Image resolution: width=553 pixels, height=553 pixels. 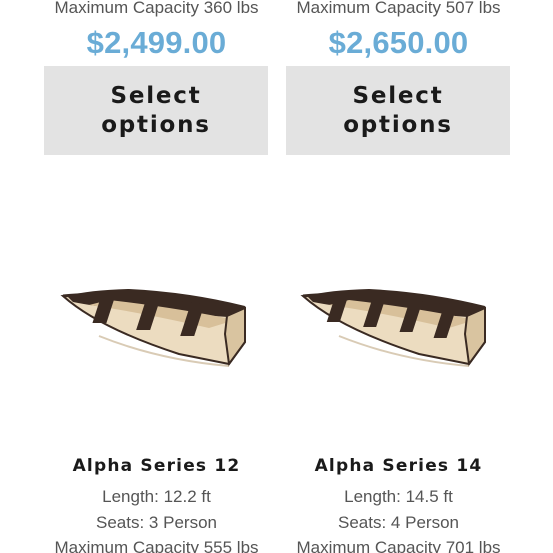 I want to click on product-length: Length: 12.2 ft, so click(x=156, y=496).